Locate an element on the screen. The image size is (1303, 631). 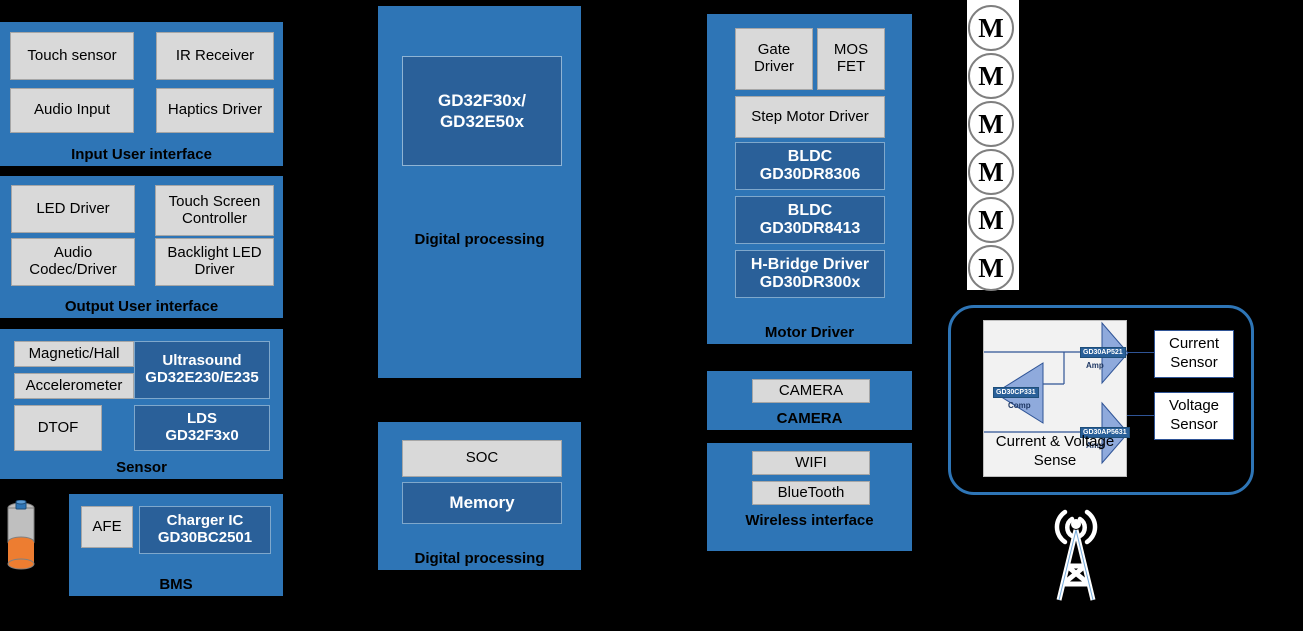
voltage-sensor-line2: Sensor is located at coordinates (1194, 424).